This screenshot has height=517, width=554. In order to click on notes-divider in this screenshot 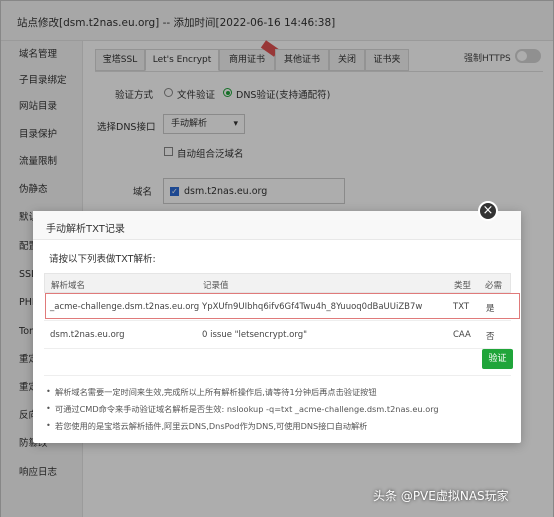, I will do `click(277, 375)`.